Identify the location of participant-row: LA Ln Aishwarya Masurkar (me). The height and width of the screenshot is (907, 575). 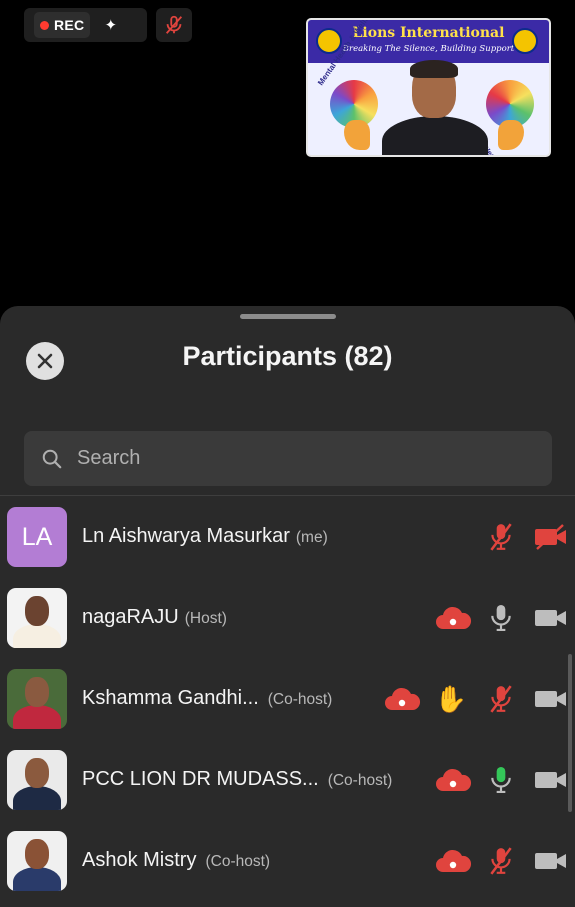
(287, 536).